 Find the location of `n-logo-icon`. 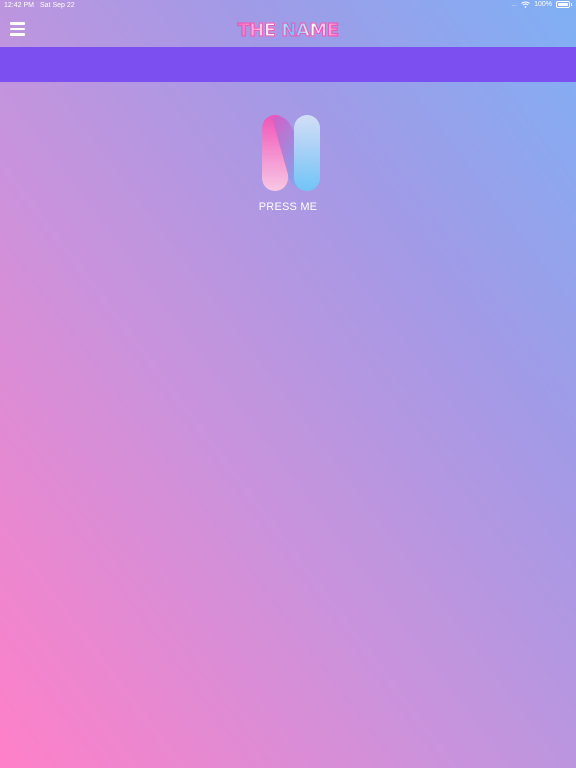

n-logo-icon is located at coordinates (291, 153).